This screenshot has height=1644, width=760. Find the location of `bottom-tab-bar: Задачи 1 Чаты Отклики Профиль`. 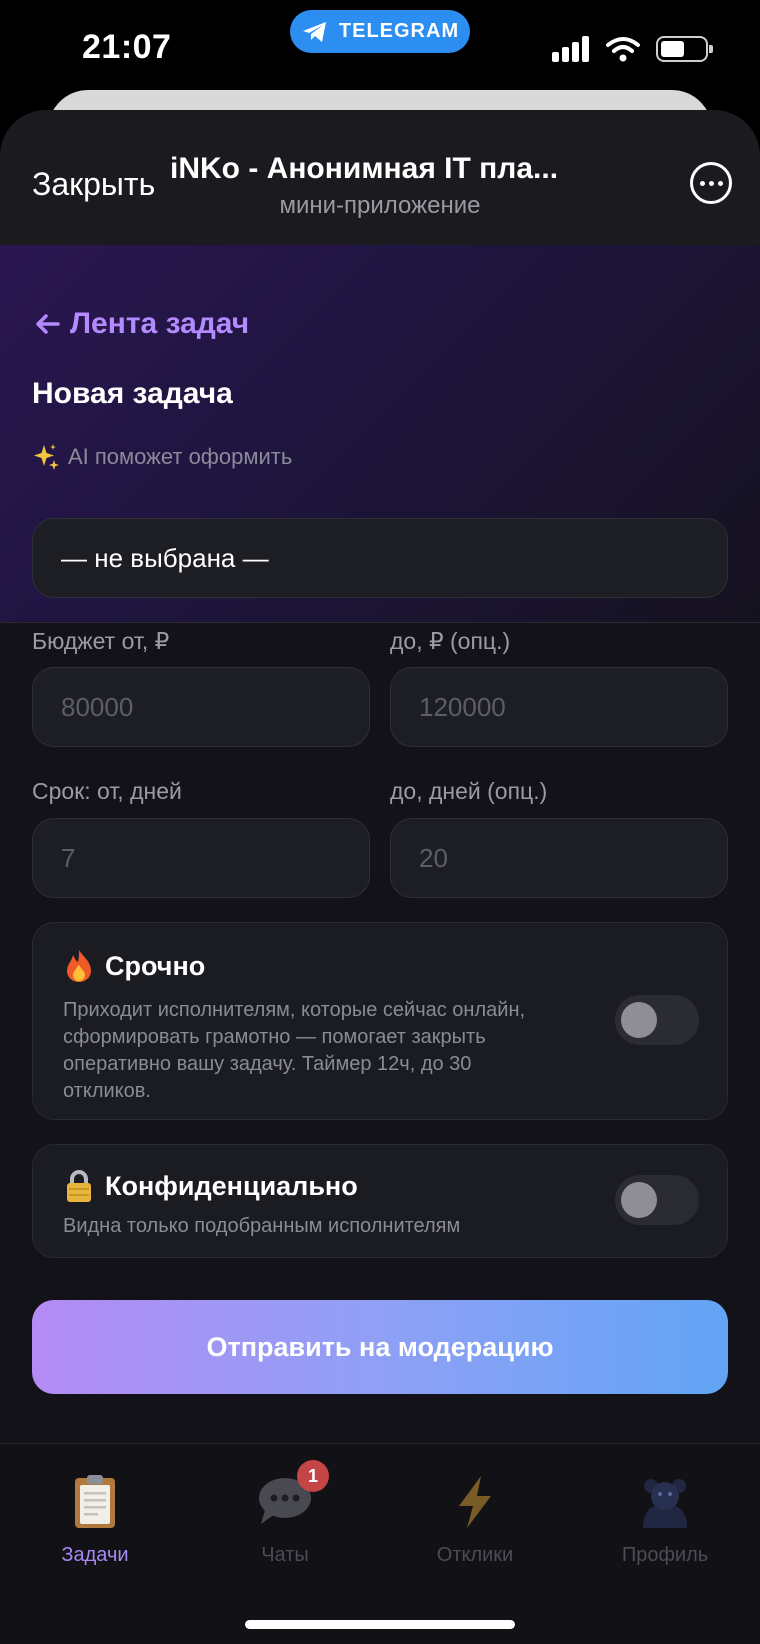

bottom-tab-bar: Задачи 1 Чаты Отклики Профиль is located at coordinates (380, 1543).